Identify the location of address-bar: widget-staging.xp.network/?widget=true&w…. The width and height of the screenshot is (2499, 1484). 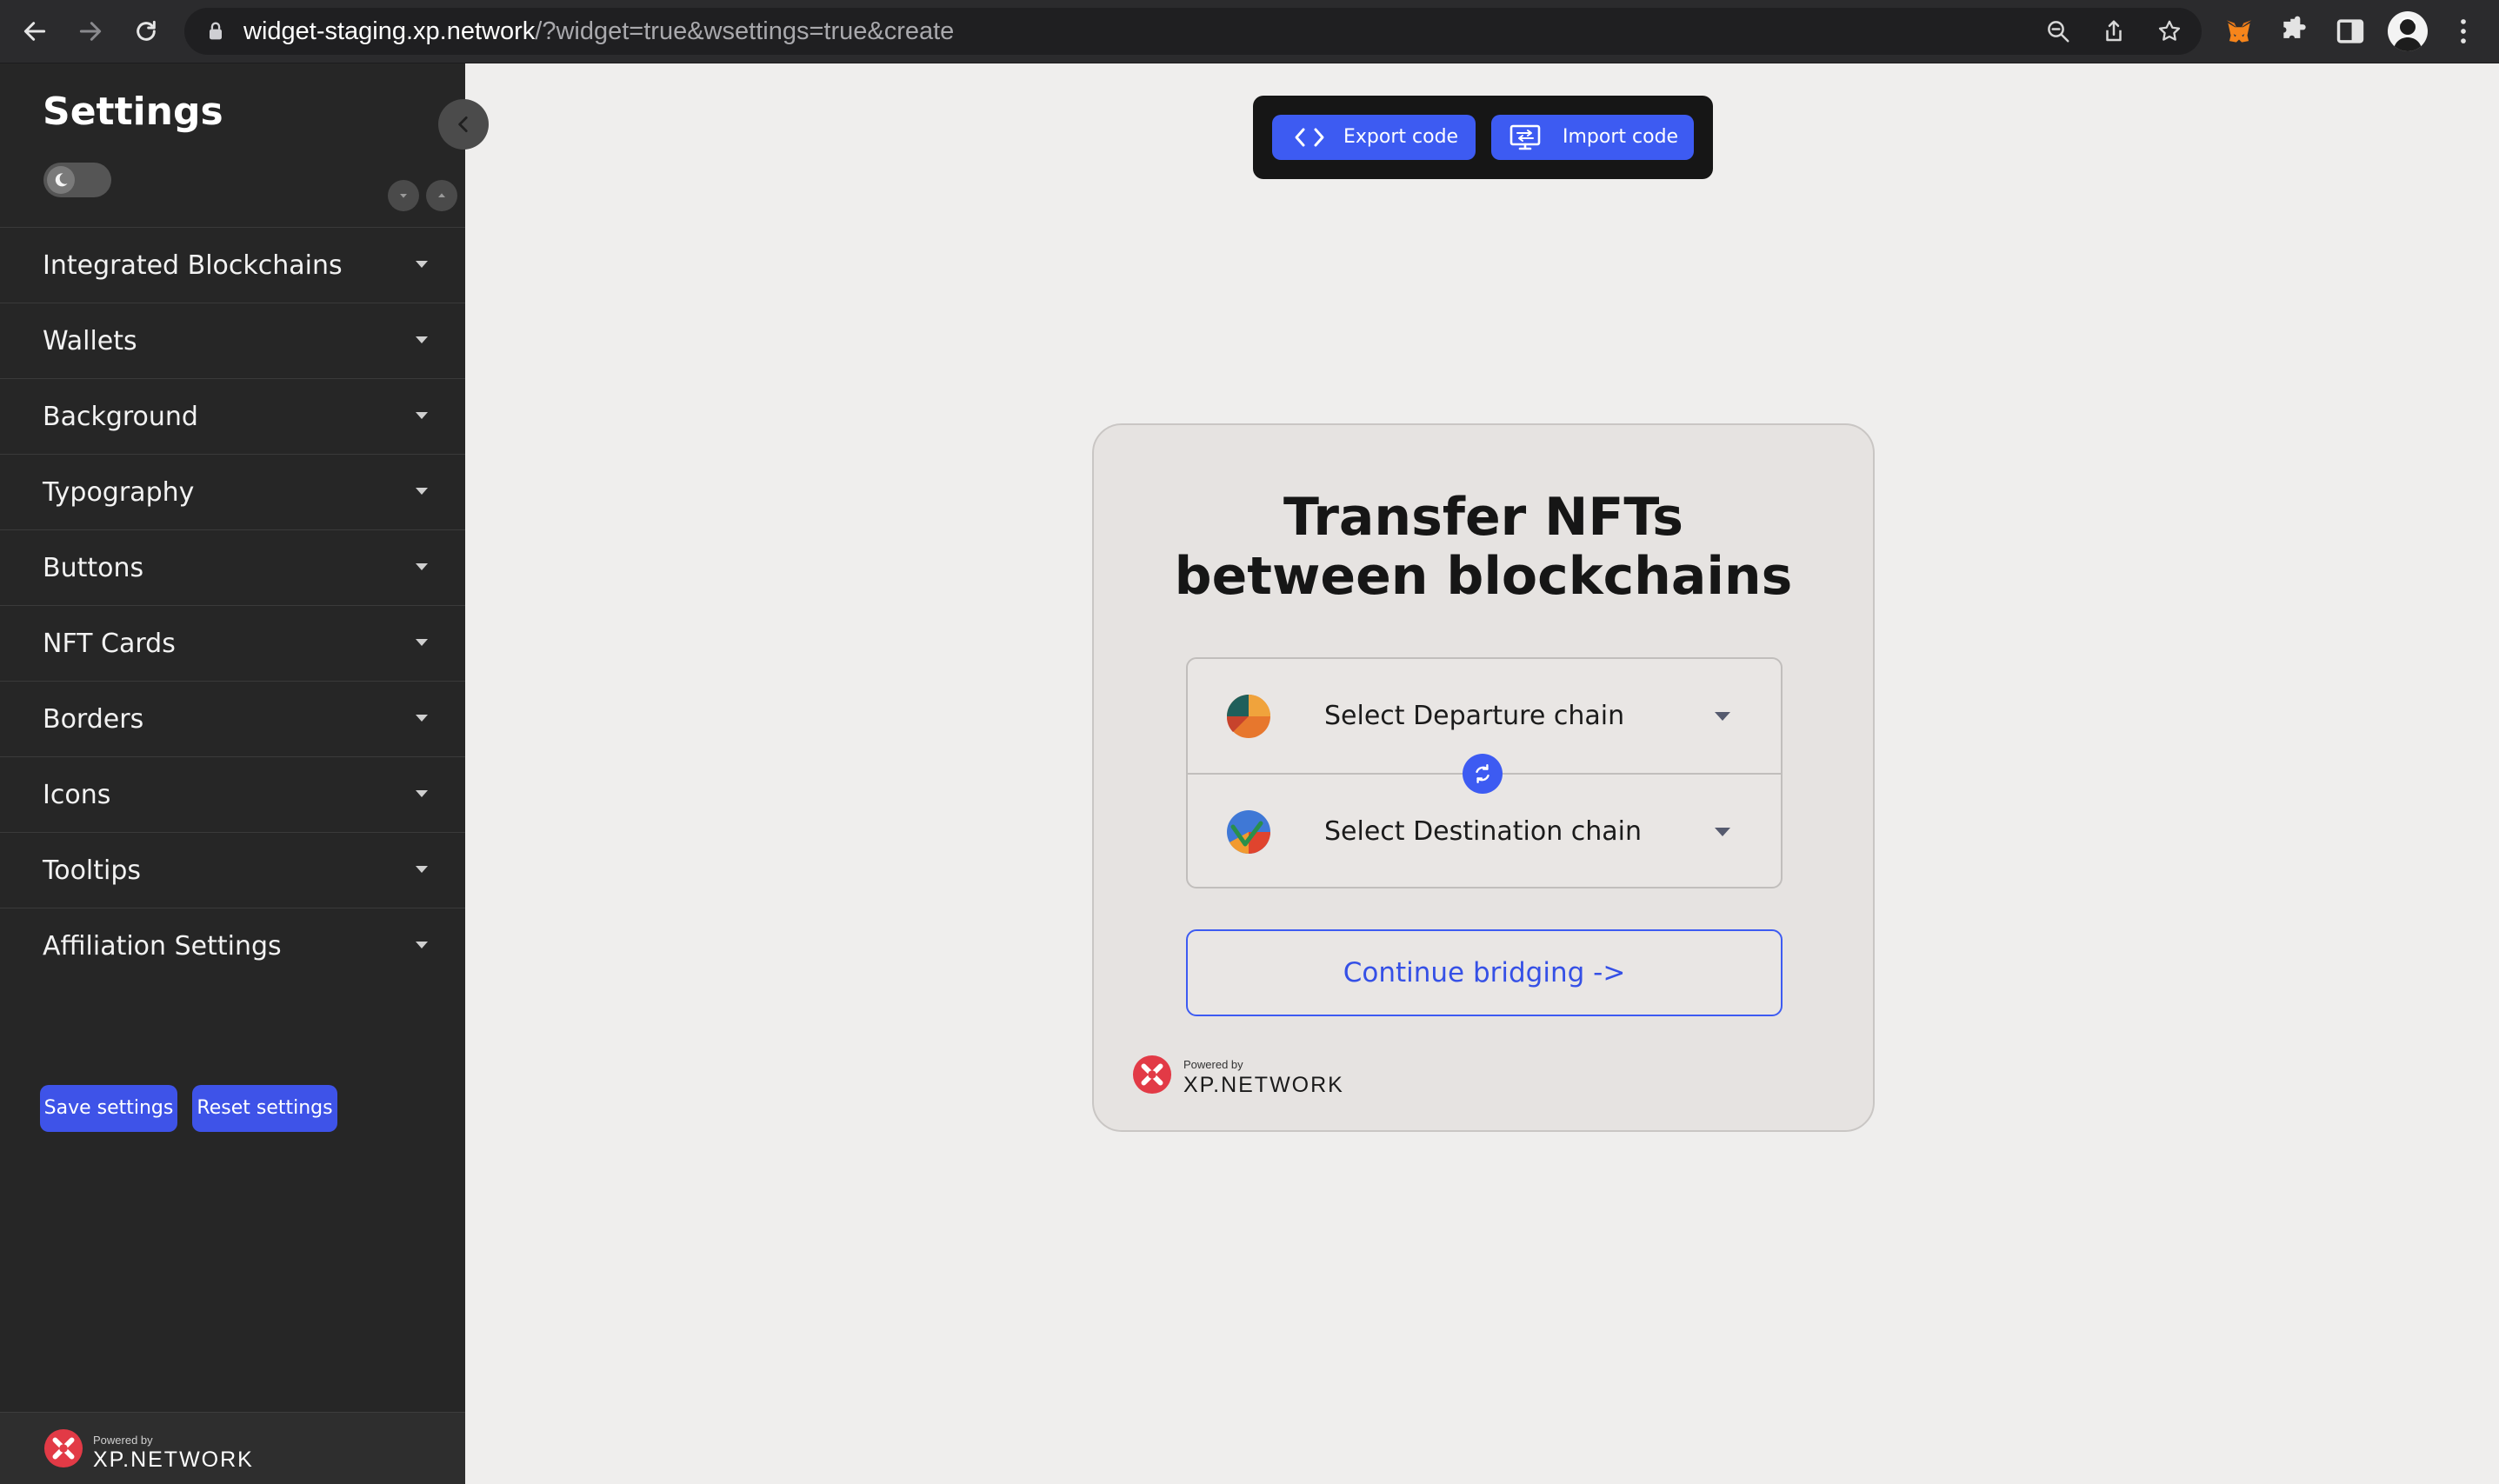
(1193, 31).